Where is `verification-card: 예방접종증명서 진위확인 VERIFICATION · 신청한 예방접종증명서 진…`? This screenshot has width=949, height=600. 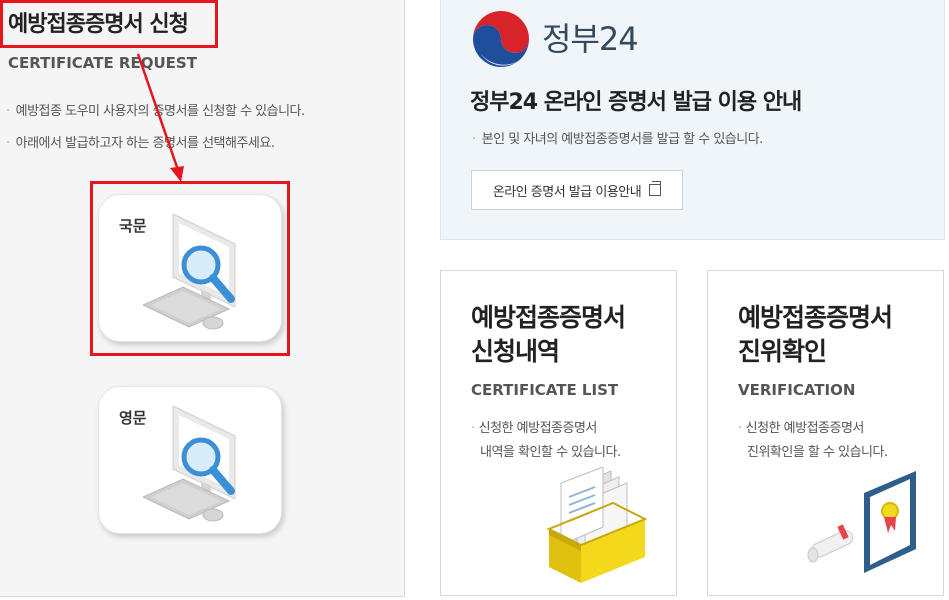
verification-card: 예방접종증명서 진위확인 VERIFICATION · 신청한 예방접종증명서 진… is located at coordinates (825, 433).